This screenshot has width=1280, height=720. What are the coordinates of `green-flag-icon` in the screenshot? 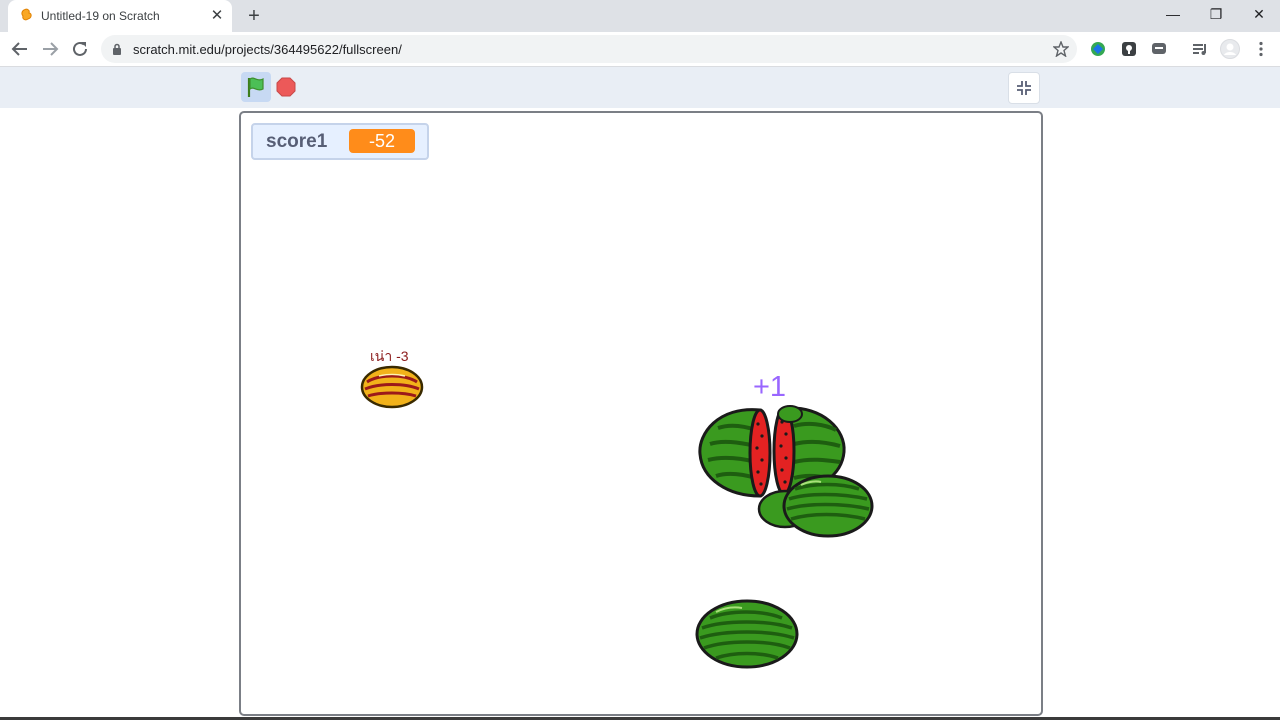 It's located at (255, 87).